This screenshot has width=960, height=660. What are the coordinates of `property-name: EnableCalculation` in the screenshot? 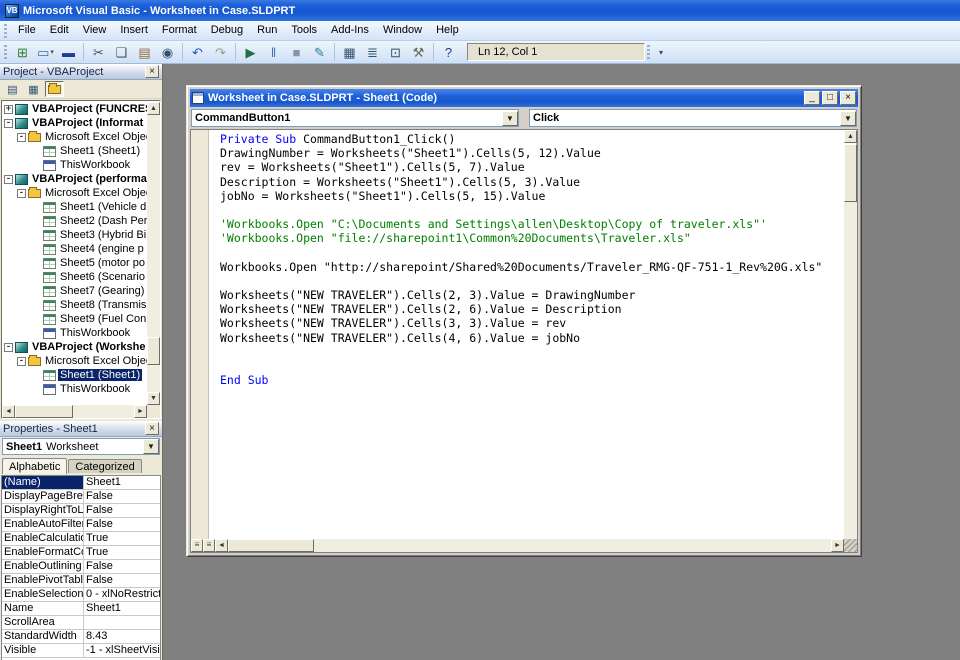 It's located at (43, 538).